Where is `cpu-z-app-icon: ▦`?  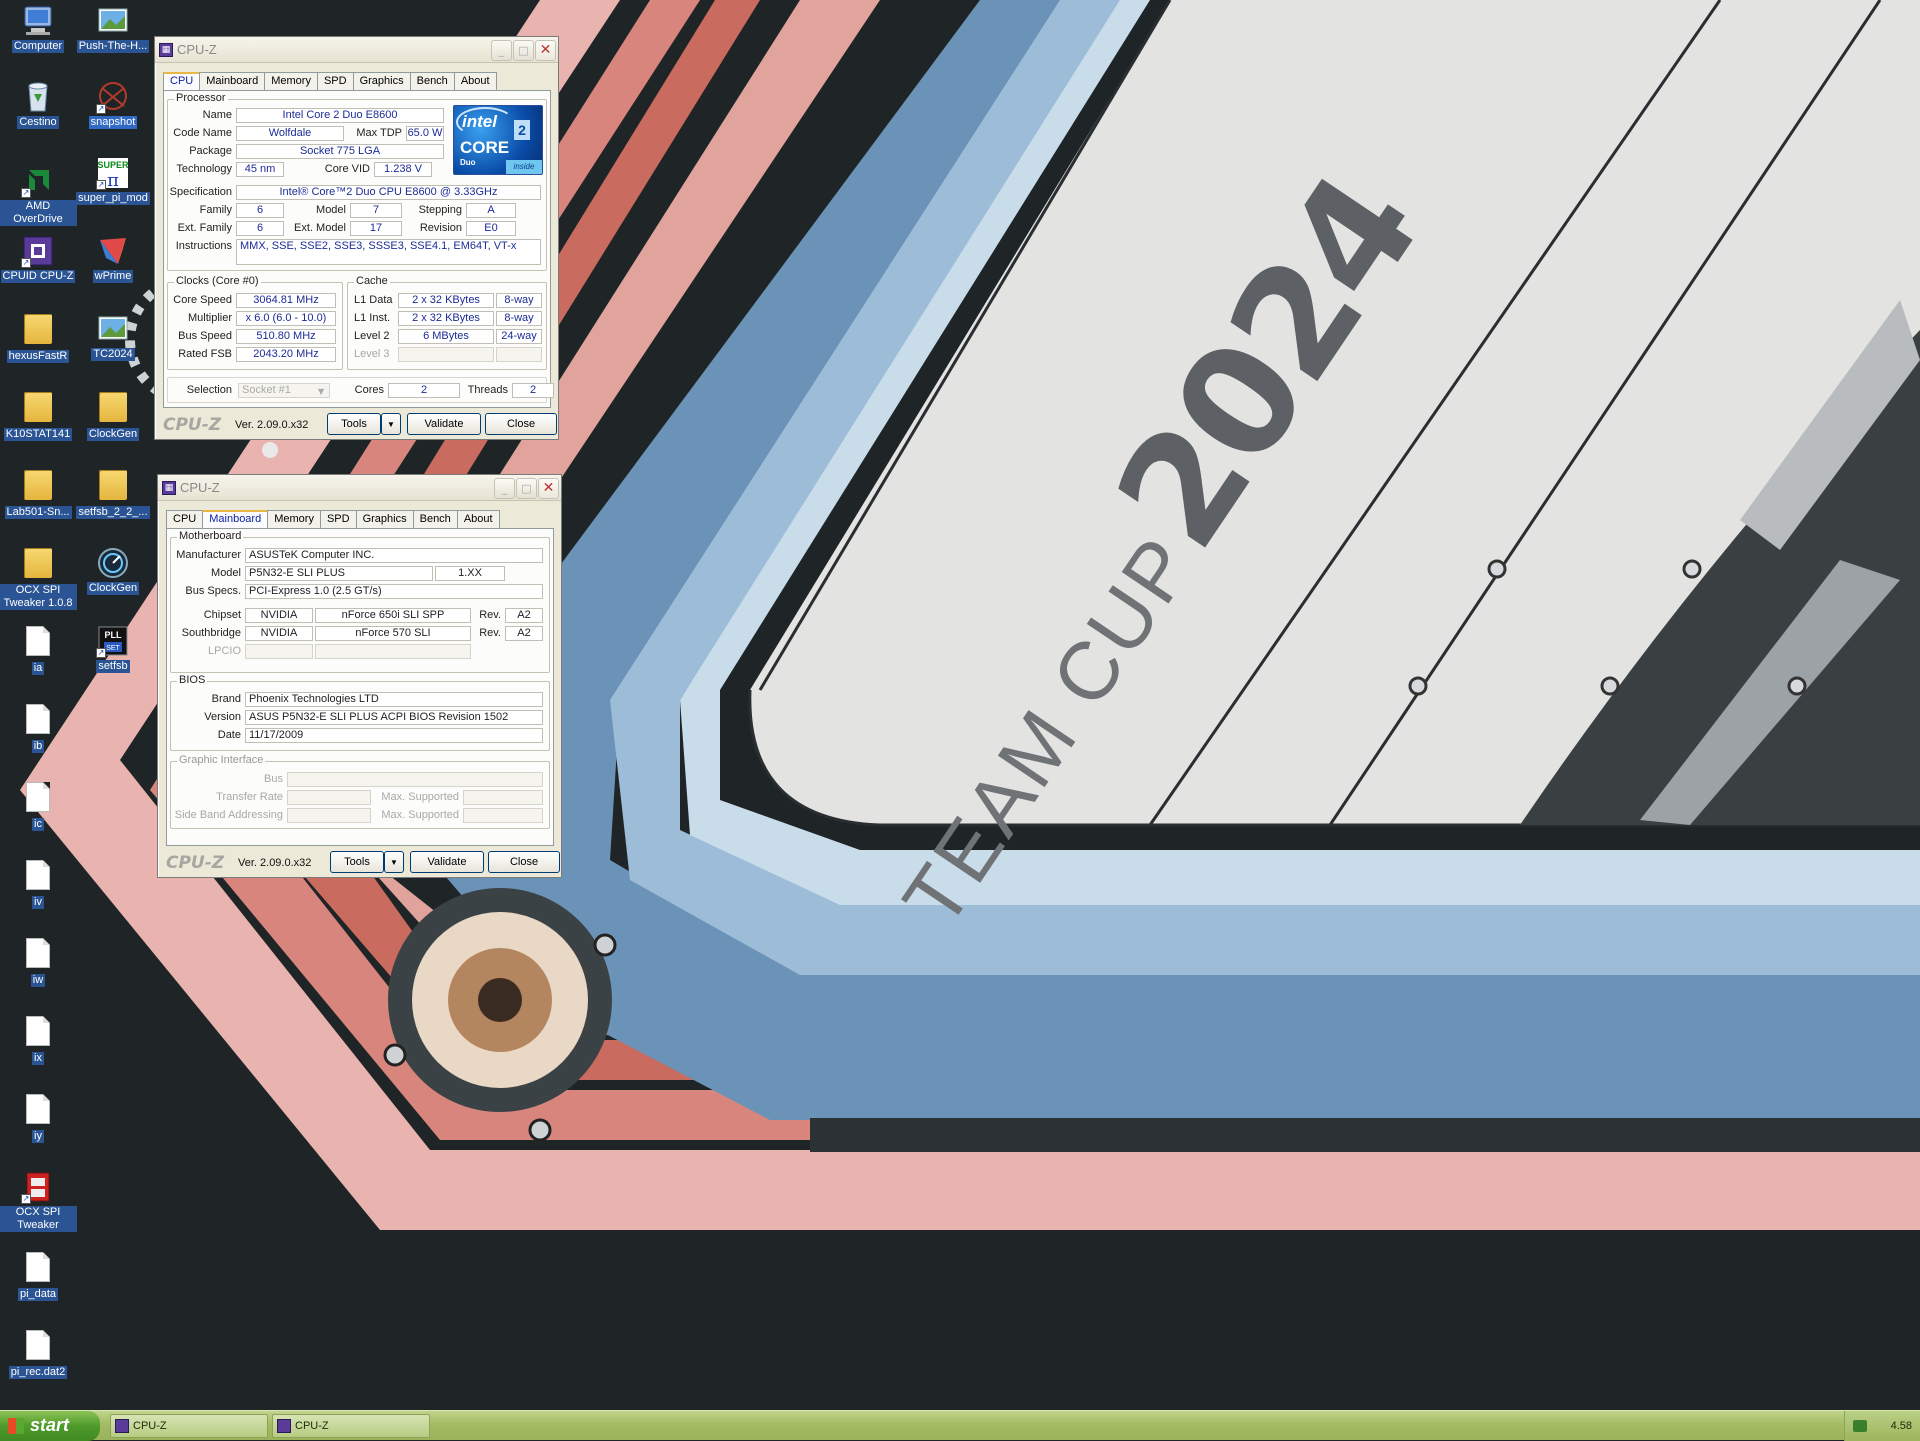
cpu-z-app-icon: ▦ is located at coordinates (169, 487).